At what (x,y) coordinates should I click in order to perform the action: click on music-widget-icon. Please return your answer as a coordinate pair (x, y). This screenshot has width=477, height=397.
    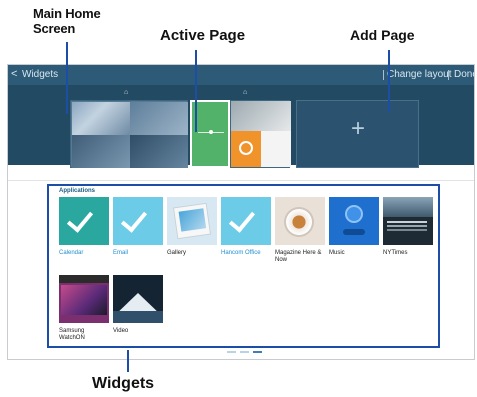
    Looking at the image, I should click on (354, 221).